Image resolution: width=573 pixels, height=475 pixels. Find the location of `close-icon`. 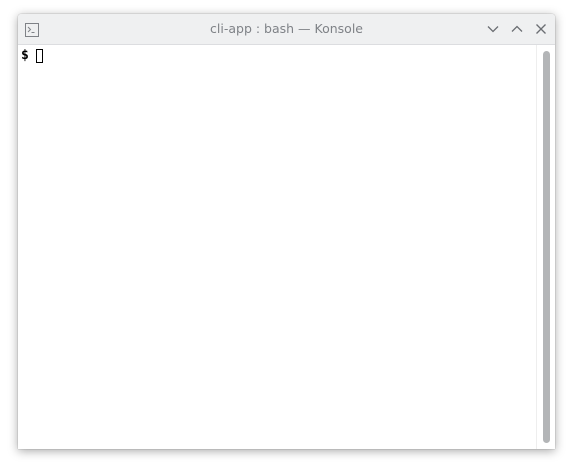

close-icon is located at coordinates (541, 29).